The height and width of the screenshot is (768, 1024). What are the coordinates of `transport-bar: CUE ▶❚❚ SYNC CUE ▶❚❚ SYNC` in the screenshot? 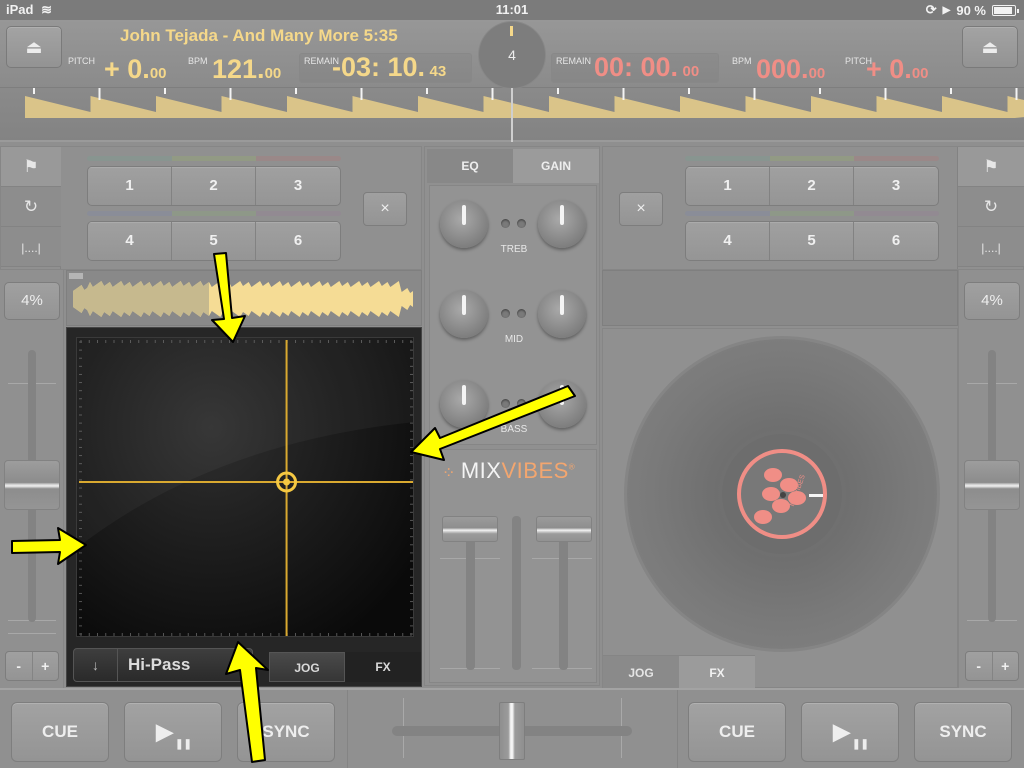 It's located at (512, 728).